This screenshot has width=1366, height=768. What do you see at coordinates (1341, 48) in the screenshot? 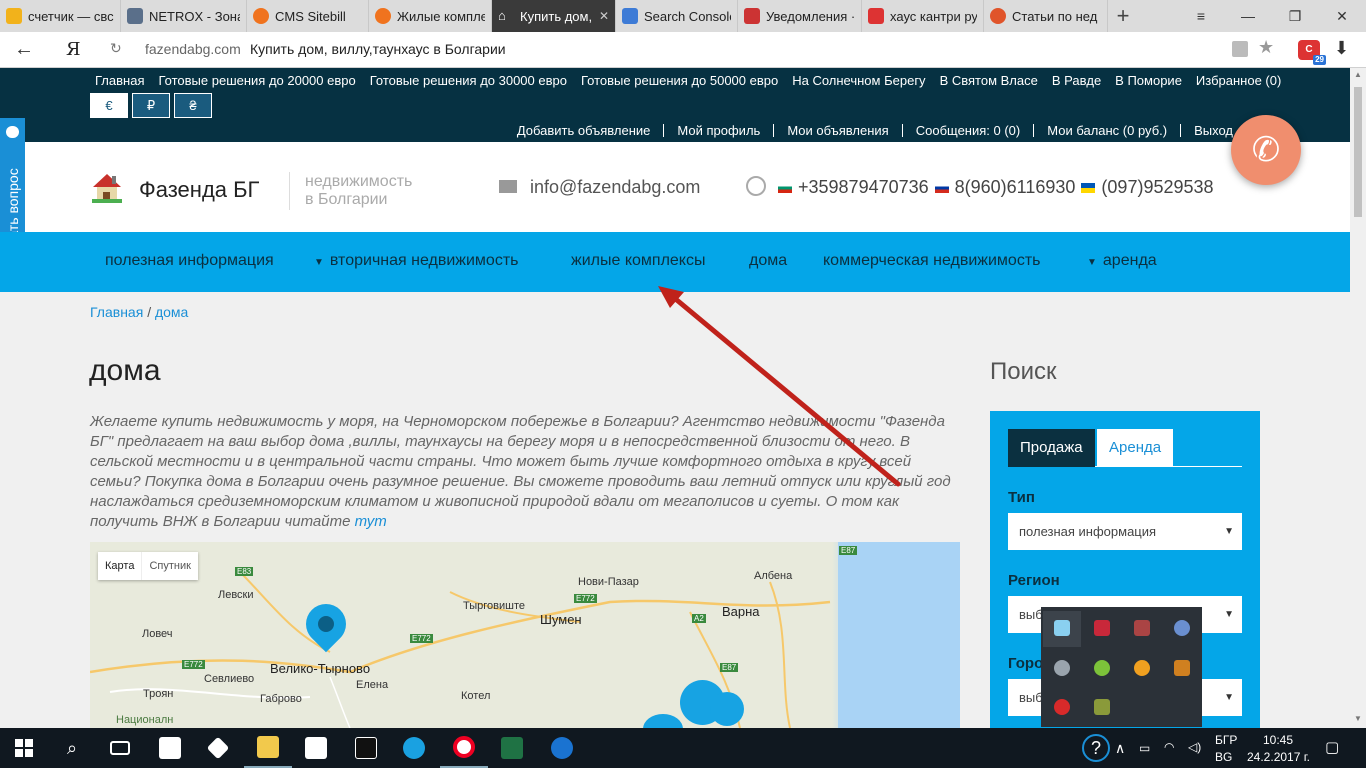
I see `download-icon: ⬇` at bounding box center [1341, 48].